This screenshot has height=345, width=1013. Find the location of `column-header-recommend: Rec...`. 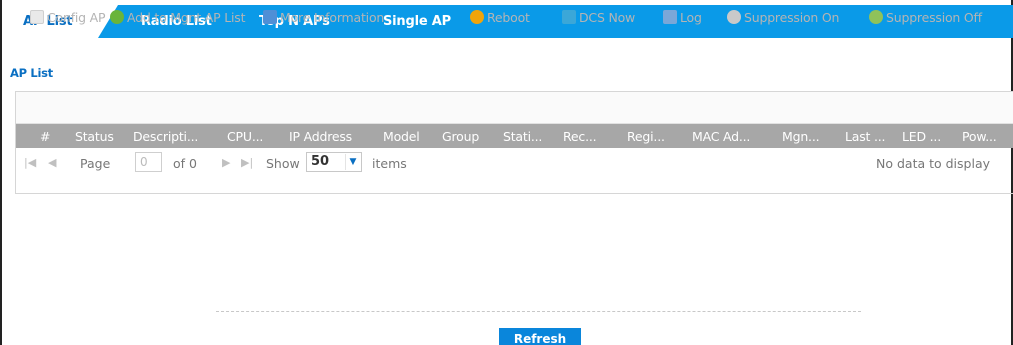

column-header-recommend: Rec... is located at coordinates (580, 136).